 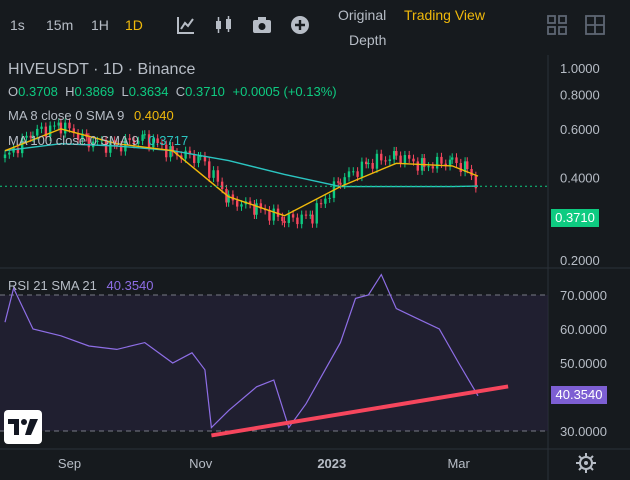 I want to click on ma100-legend: MA 100 close 0 SMA 9 0.3717, so click(x=98, y=140).